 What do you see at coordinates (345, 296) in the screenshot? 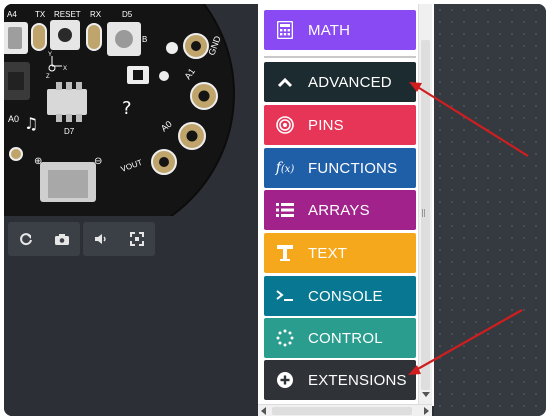
I see `category-label: CONSOLE` at bounding box center [345, 296].